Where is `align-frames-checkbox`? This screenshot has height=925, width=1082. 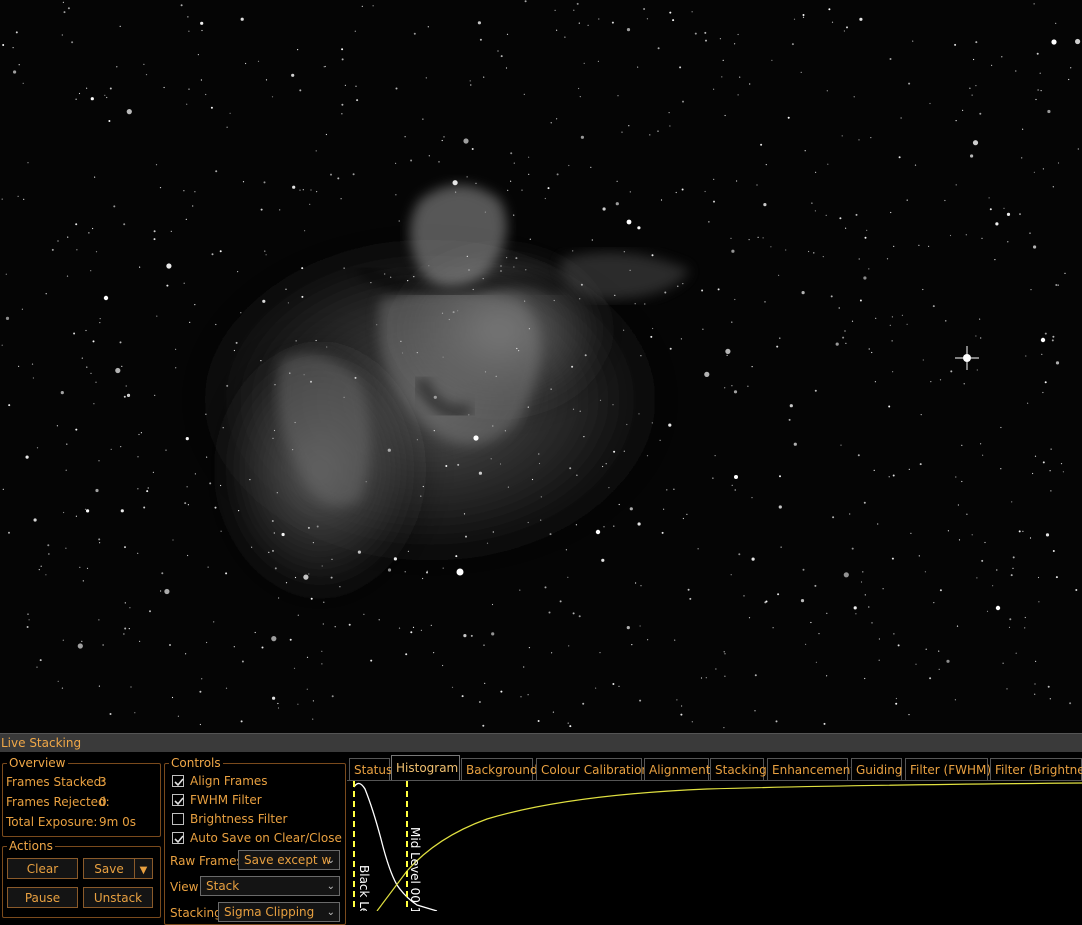
align-frames-checkbox is located at coordinates (178, 781).